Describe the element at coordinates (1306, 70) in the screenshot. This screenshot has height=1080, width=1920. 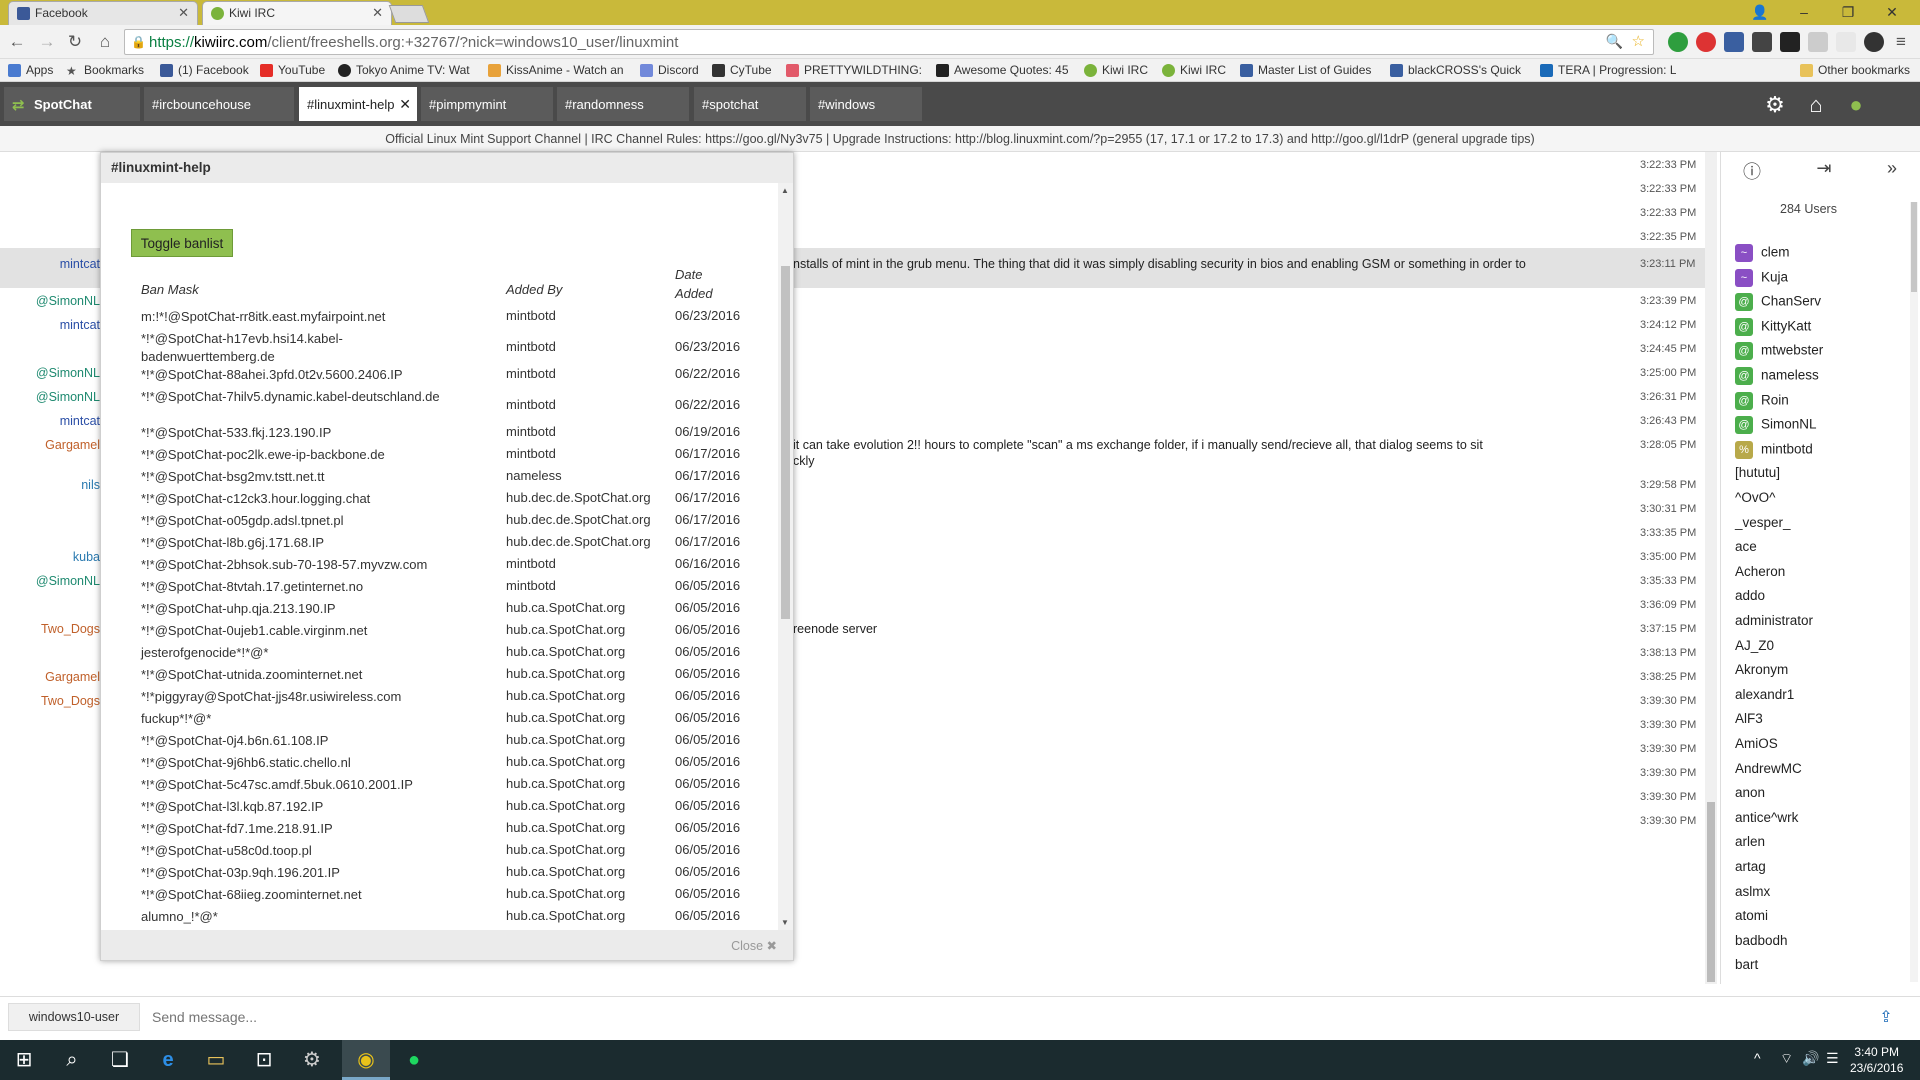
I see `bookmark-master-list: Master List of Guides` at that location.